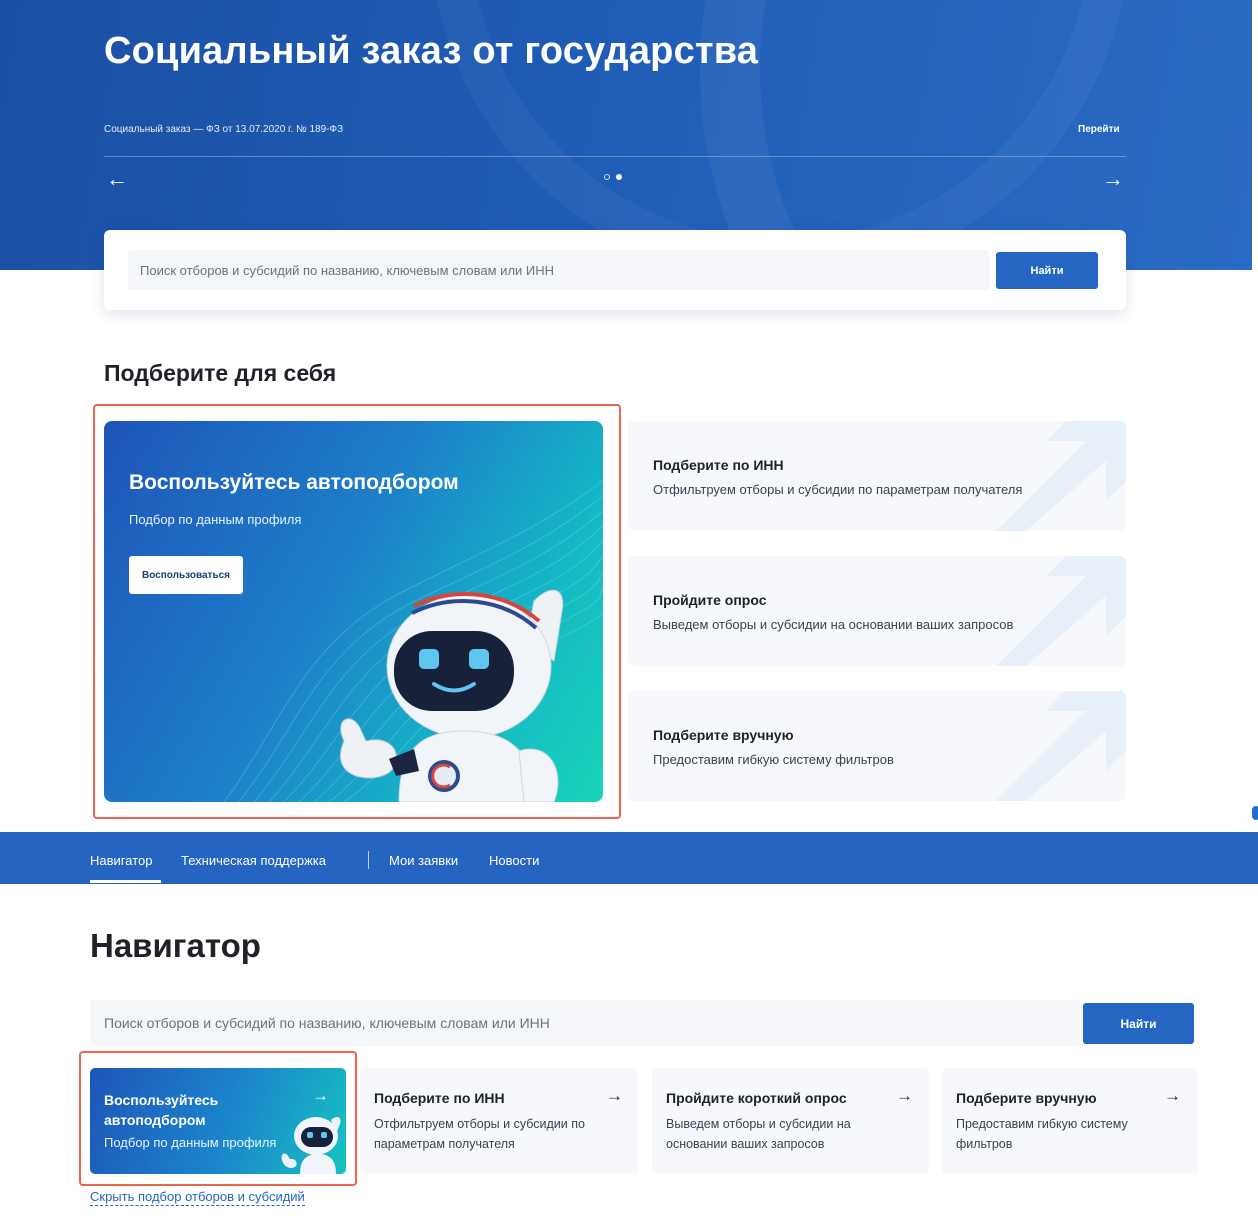  What do you see at coordinates (613, 177) in the screenshot?
I see `slider-dots` at bounding box center [613, 177].